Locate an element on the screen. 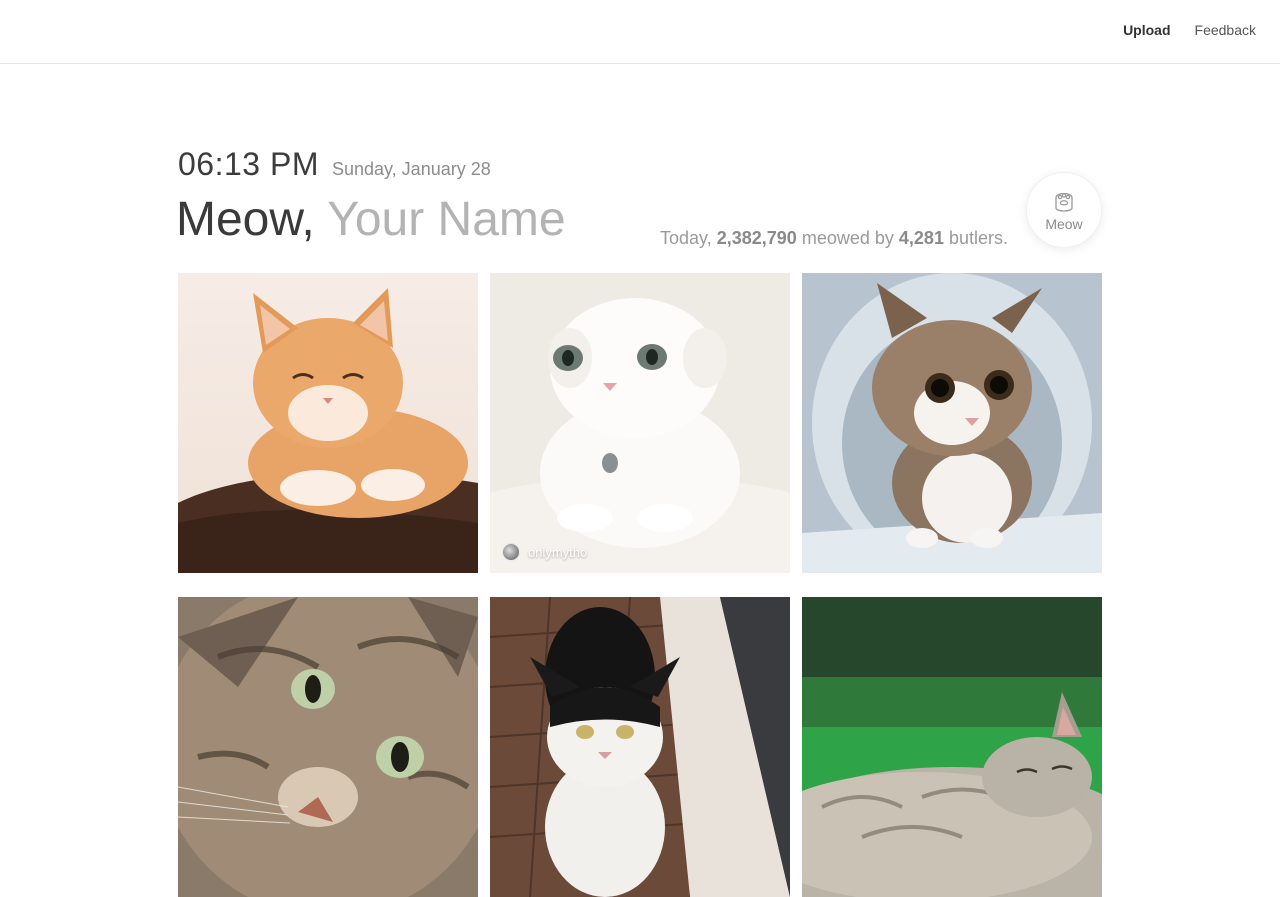 This screenshot has width=1280, height=897. credit-username: onlymytho is located at coordinates (558, 552).